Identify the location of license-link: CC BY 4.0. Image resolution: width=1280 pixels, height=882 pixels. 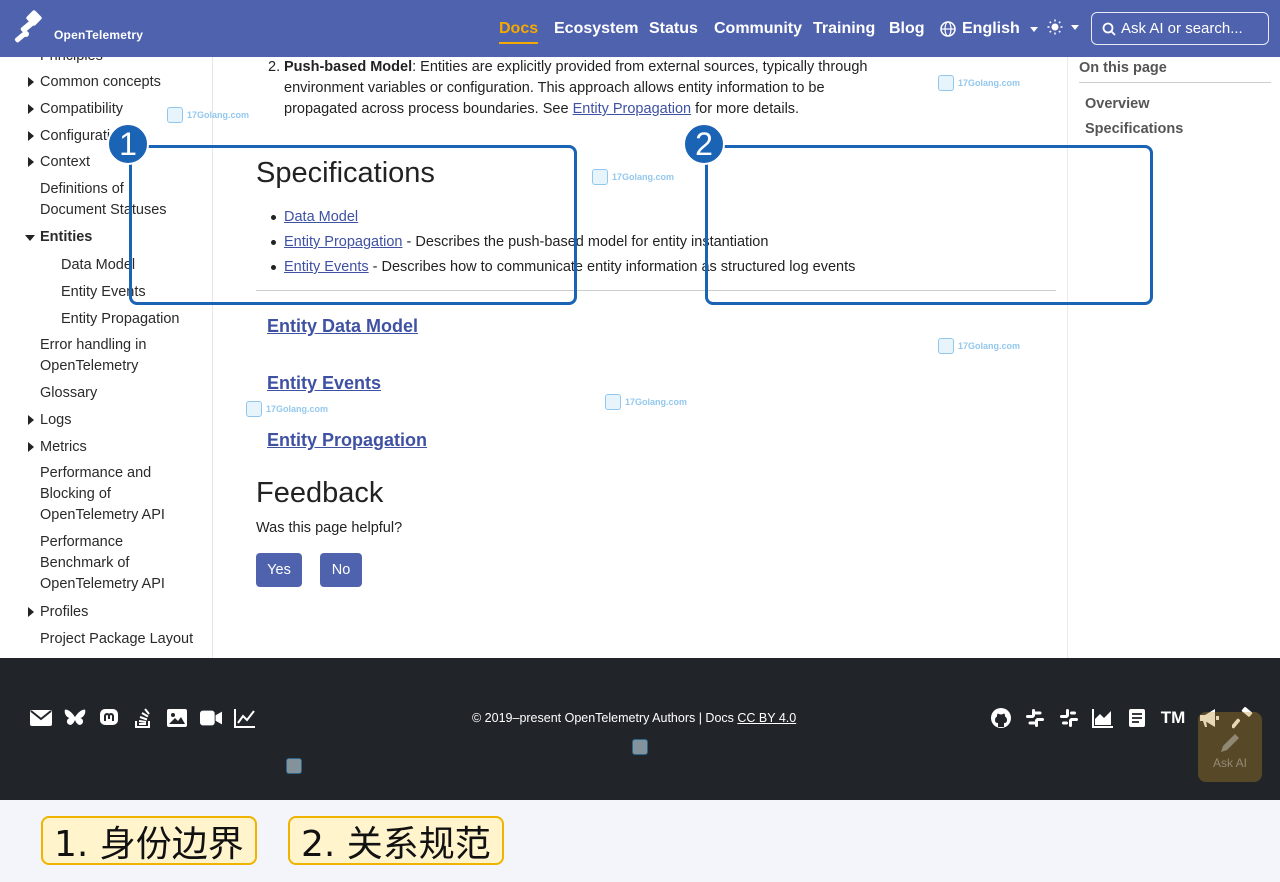
(766, 718).